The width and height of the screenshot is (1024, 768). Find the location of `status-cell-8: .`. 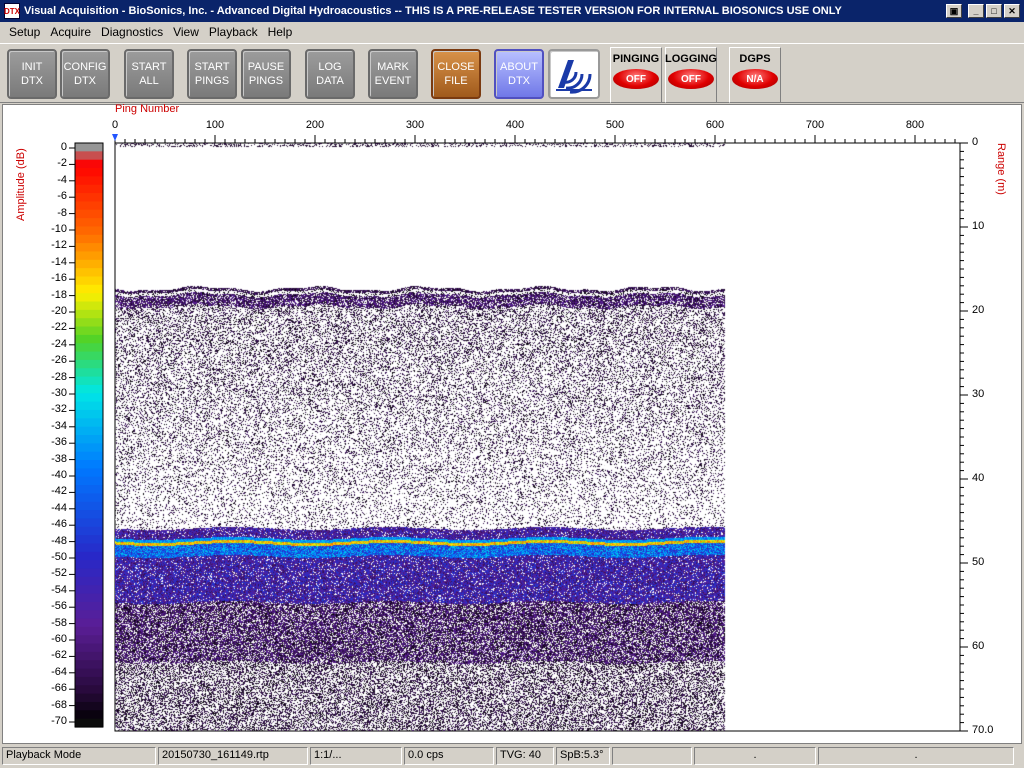

status-cell-8: . is located at coordinates (755, 756).